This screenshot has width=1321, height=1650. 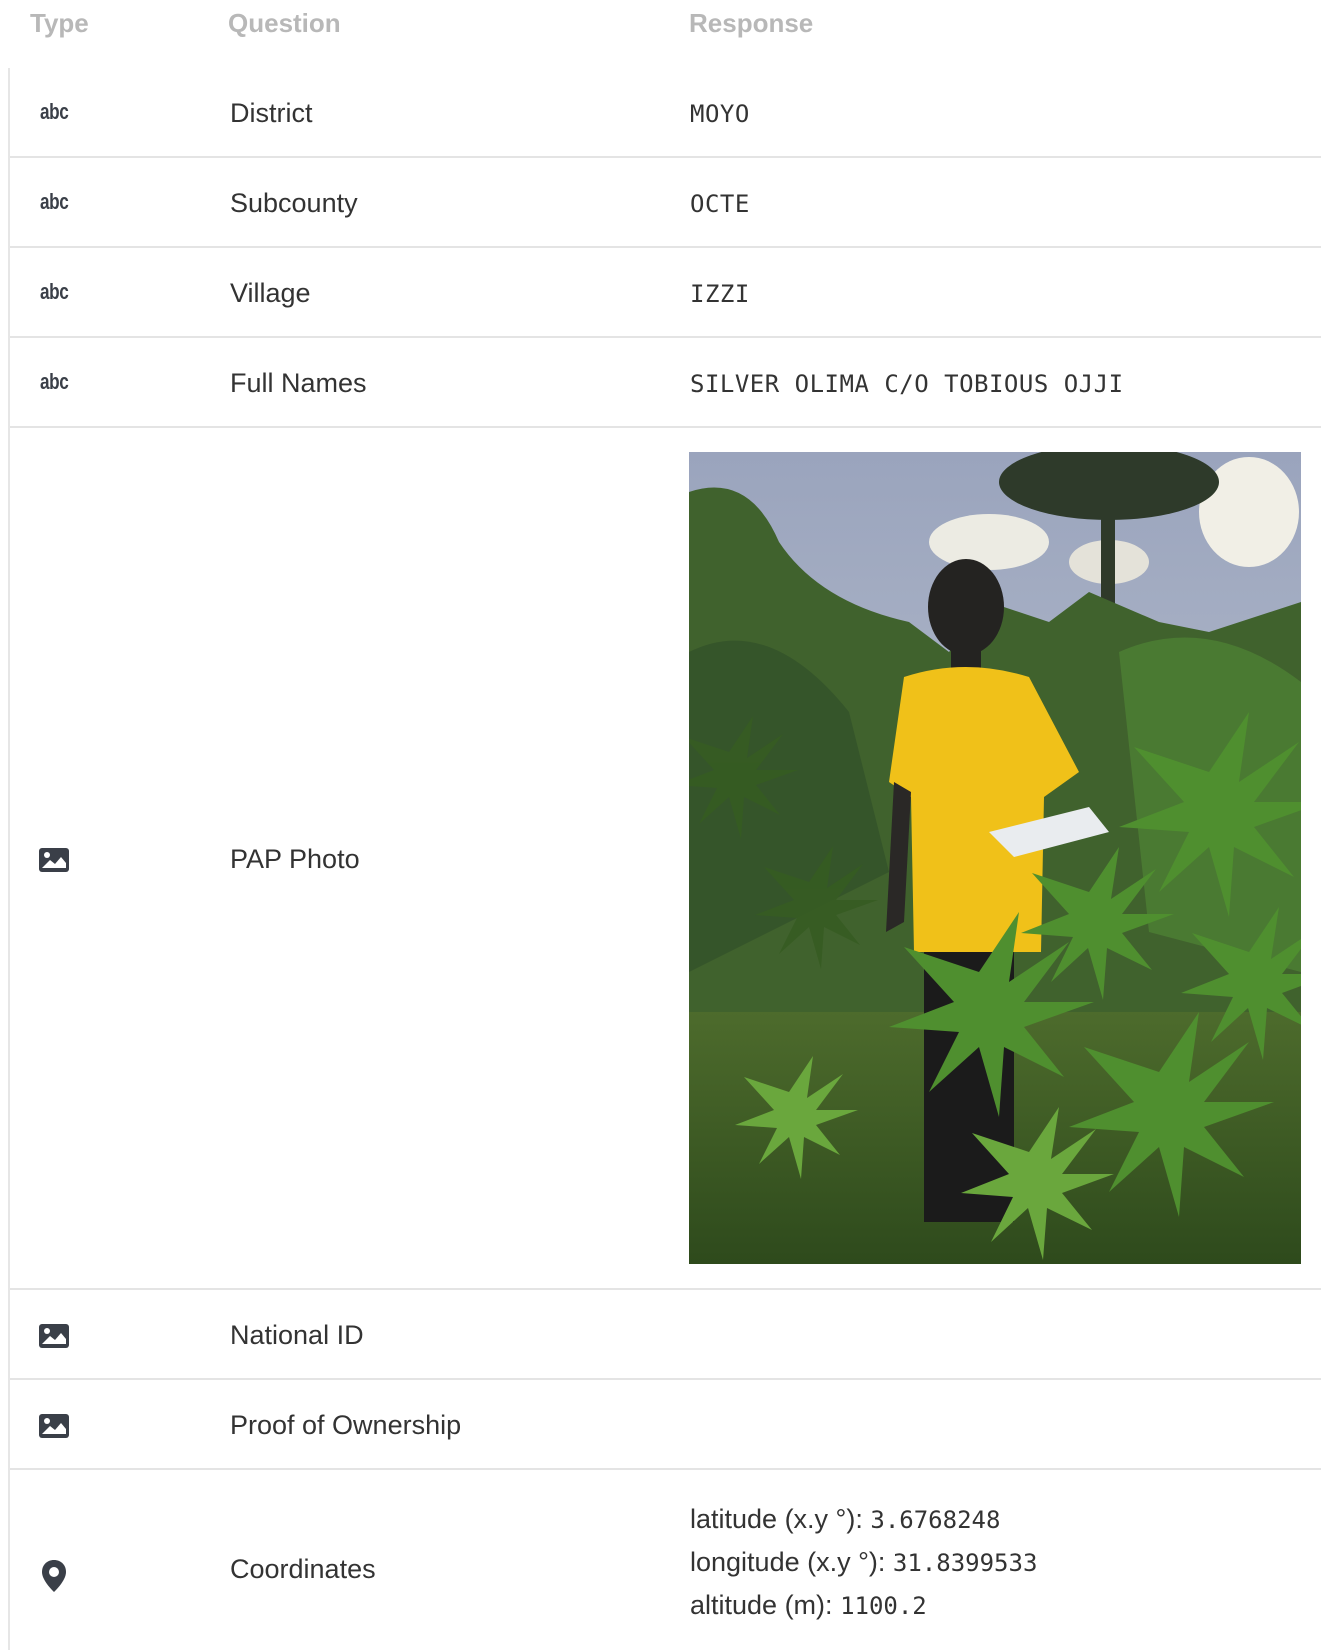 I want to click on longitude-label: longitude (x.y °):, so click(x=788, y=1562).